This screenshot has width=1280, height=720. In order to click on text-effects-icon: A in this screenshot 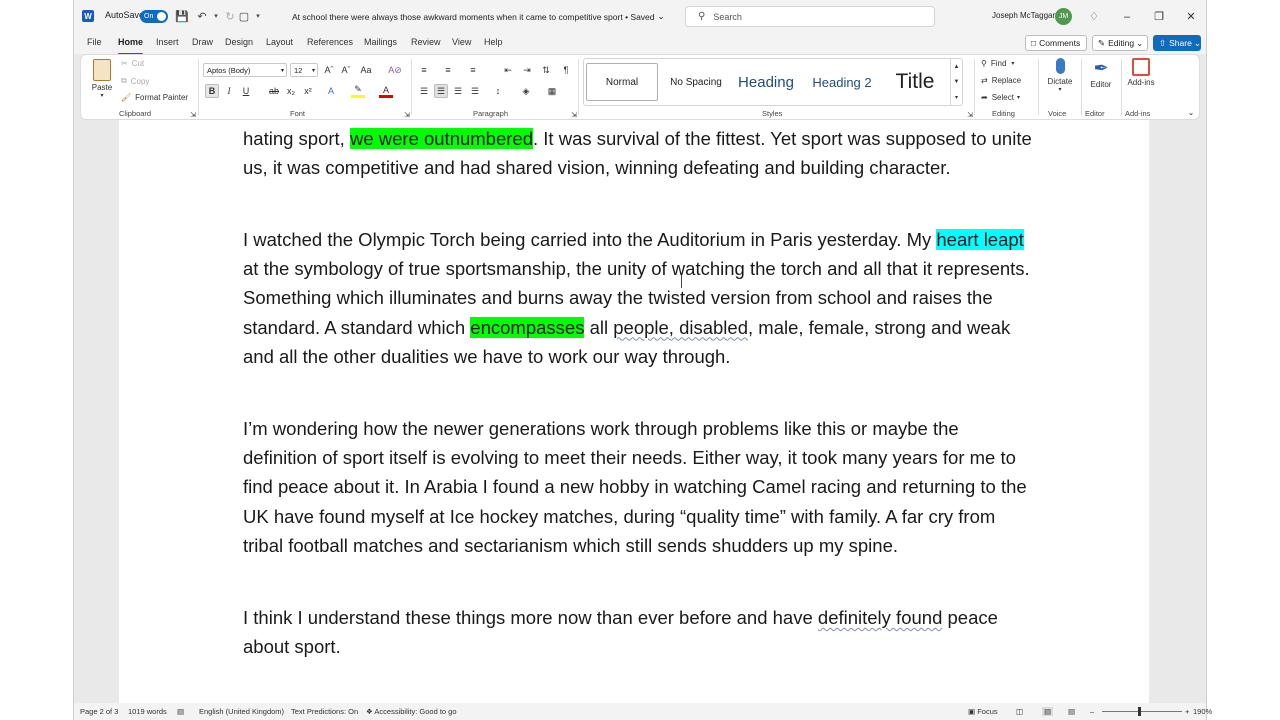, I will do `click(331, 91)`.